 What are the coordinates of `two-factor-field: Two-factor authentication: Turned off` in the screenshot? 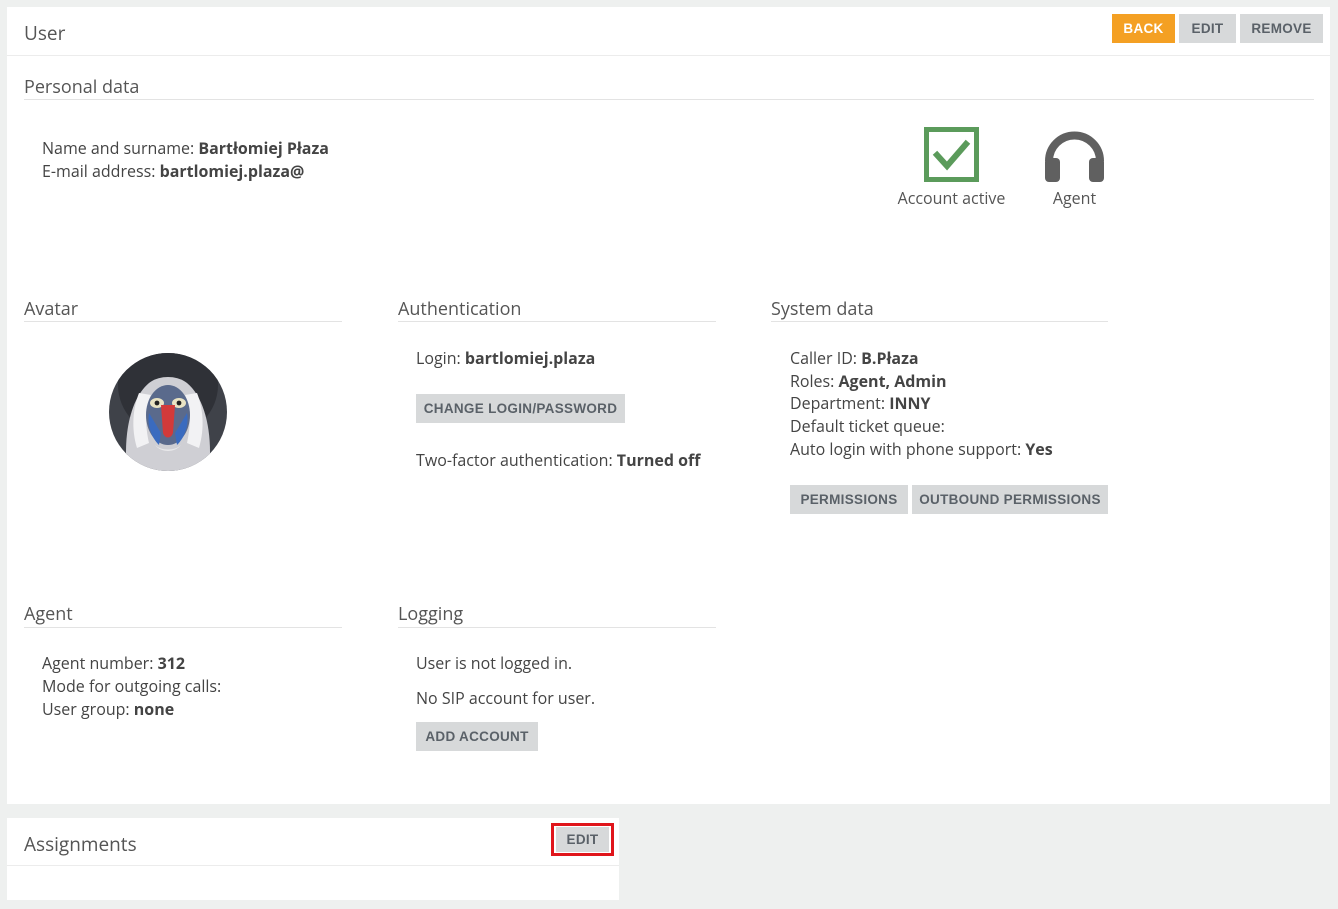 It's located at (558, 460).